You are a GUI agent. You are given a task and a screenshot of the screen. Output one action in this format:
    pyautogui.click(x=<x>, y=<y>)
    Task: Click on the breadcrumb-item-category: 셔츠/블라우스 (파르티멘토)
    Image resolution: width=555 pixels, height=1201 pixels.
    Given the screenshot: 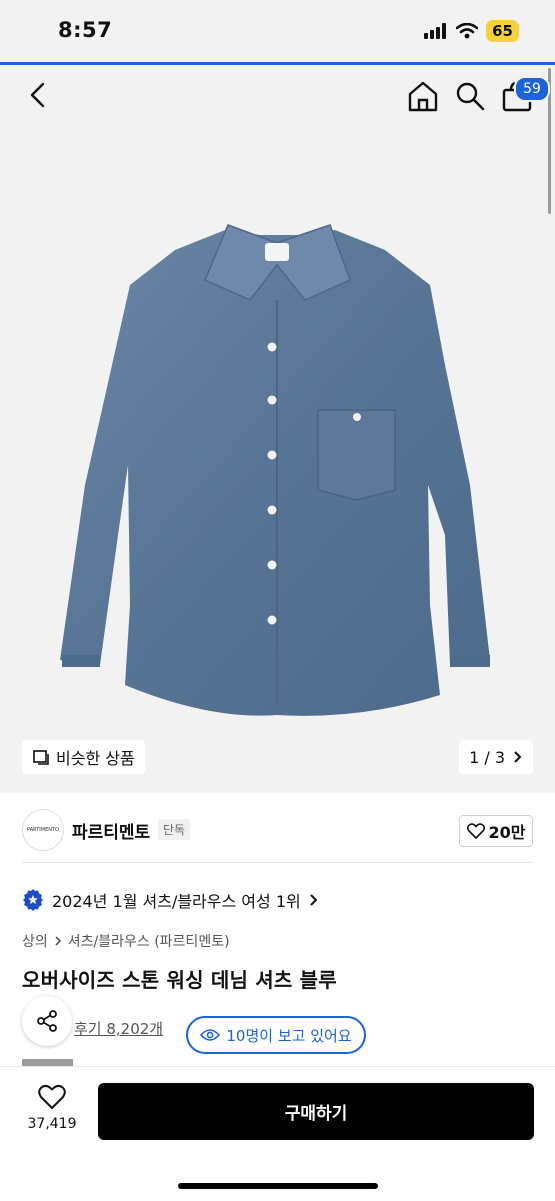 What is the action you would take?
    pyautogui.click(x=149, y=941)
    